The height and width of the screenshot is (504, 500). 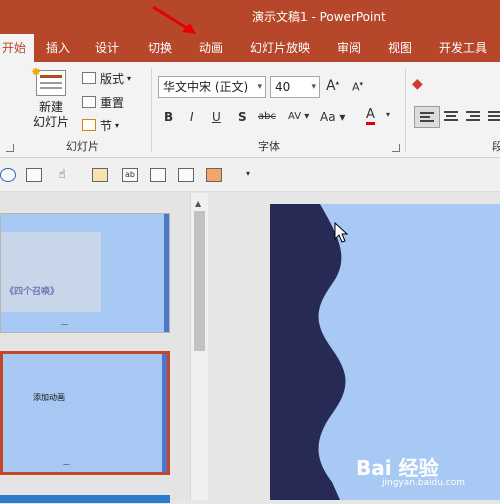 I want to click on slide-thumbnail-1: 《四个召唤》 —, so click(x=85, y=273).